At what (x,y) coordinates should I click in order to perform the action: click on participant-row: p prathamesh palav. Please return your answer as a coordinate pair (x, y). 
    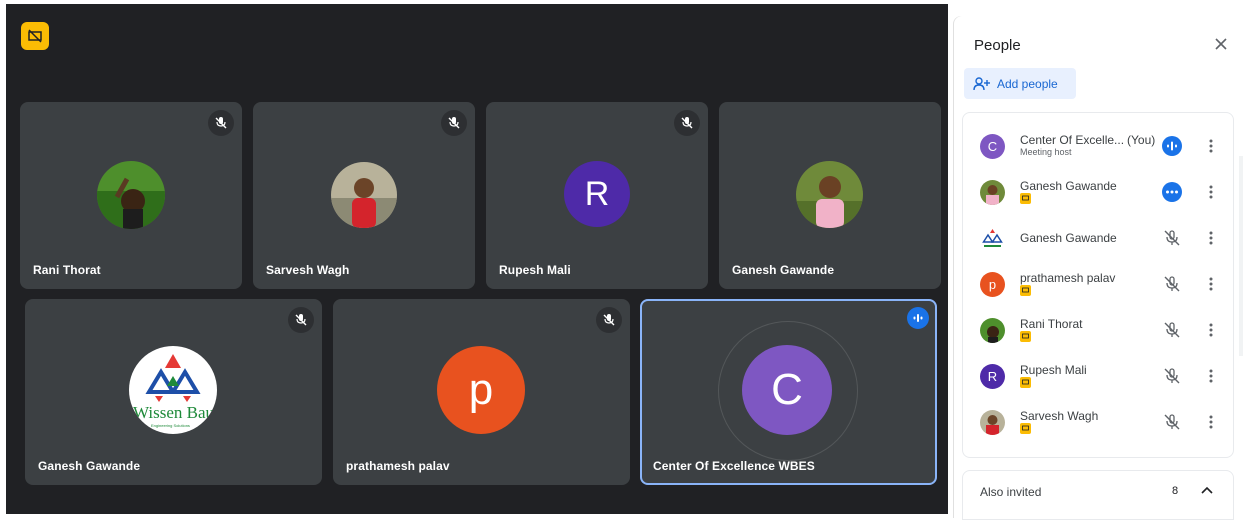
    Looking at the image, I should click on (1098, 284).